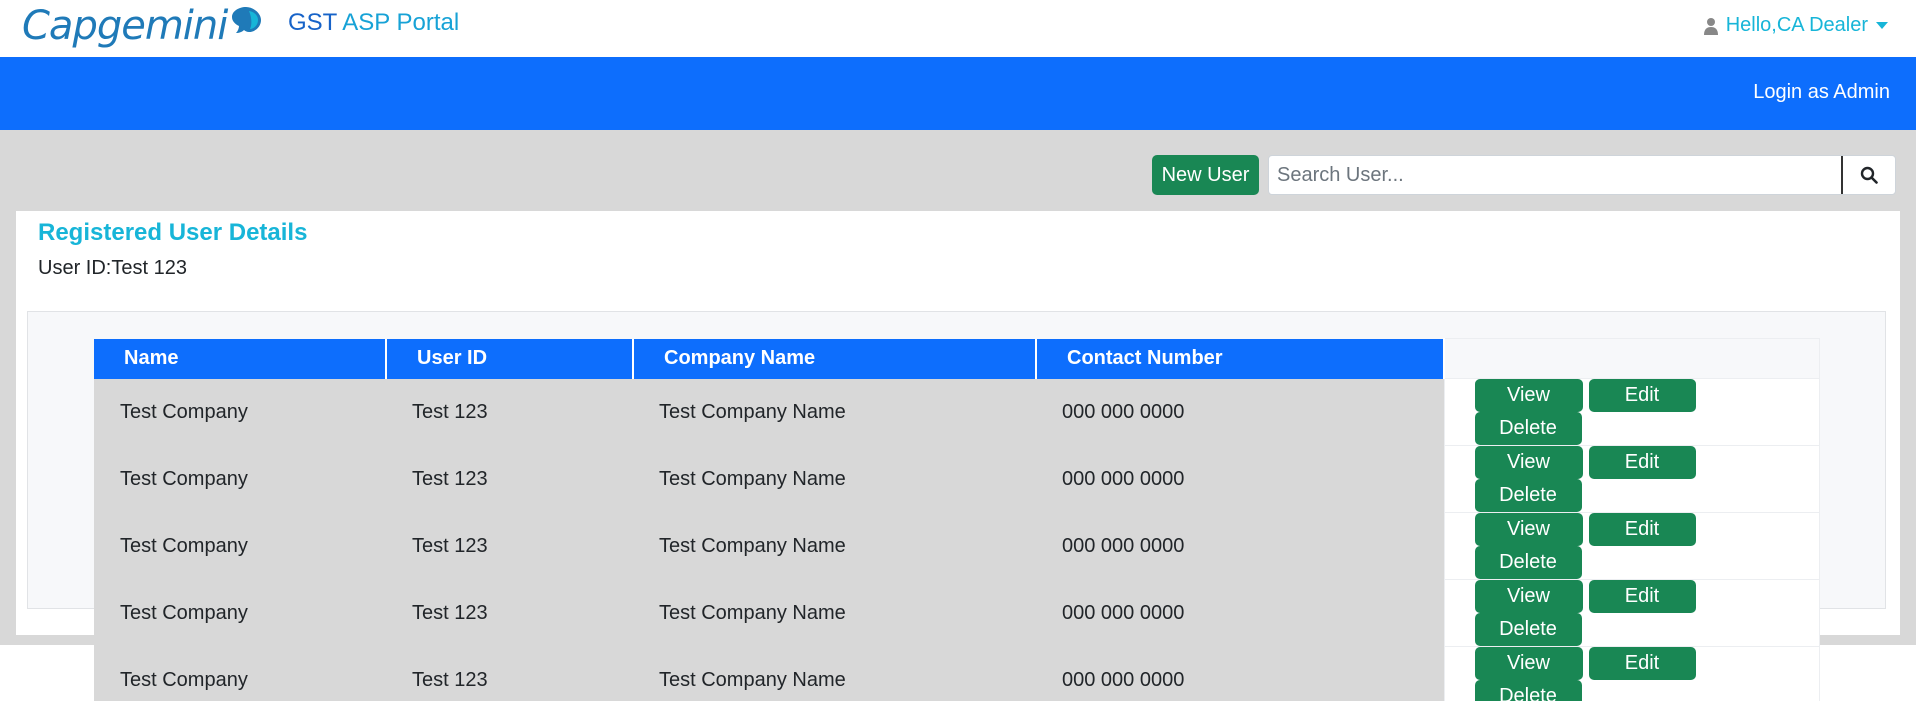 The height and width of the screenshot is (701, 1916). What do you see at coordinates (958, 93) in the screenshot?
I see `main-navbar: Login as Admin` at bounding box center [958, 93].